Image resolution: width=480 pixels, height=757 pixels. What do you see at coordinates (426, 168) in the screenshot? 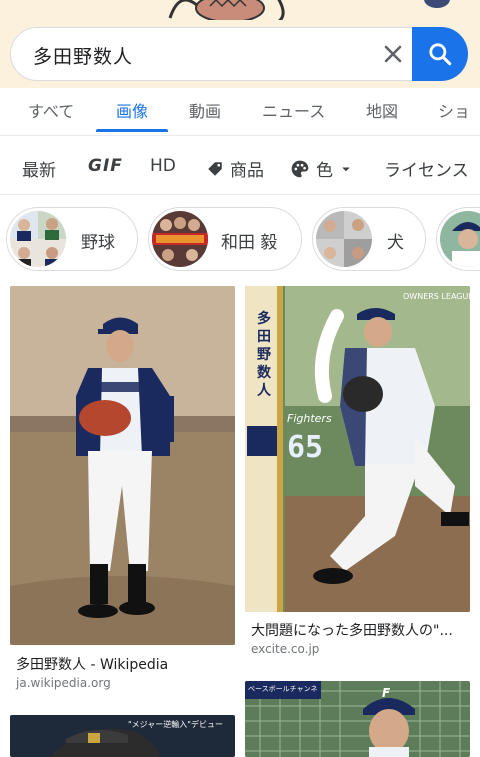
I see `filter-license: ライセンス` at bounding box center [426, 168].